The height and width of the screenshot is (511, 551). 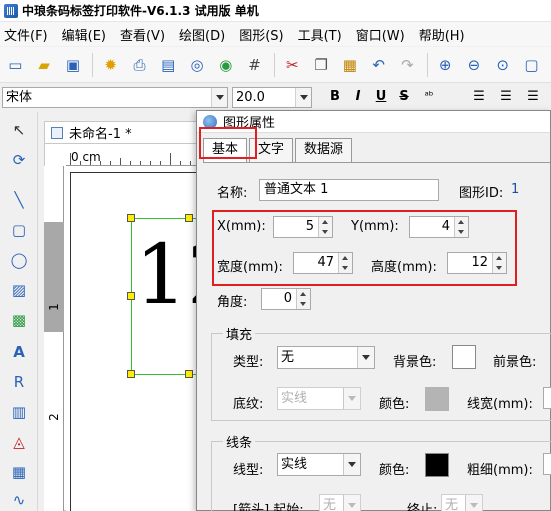 What do you see at coordinates (15, 65) in the screenshot?
I see `new-file-icon: ▭` at bounding box center [15, 65].